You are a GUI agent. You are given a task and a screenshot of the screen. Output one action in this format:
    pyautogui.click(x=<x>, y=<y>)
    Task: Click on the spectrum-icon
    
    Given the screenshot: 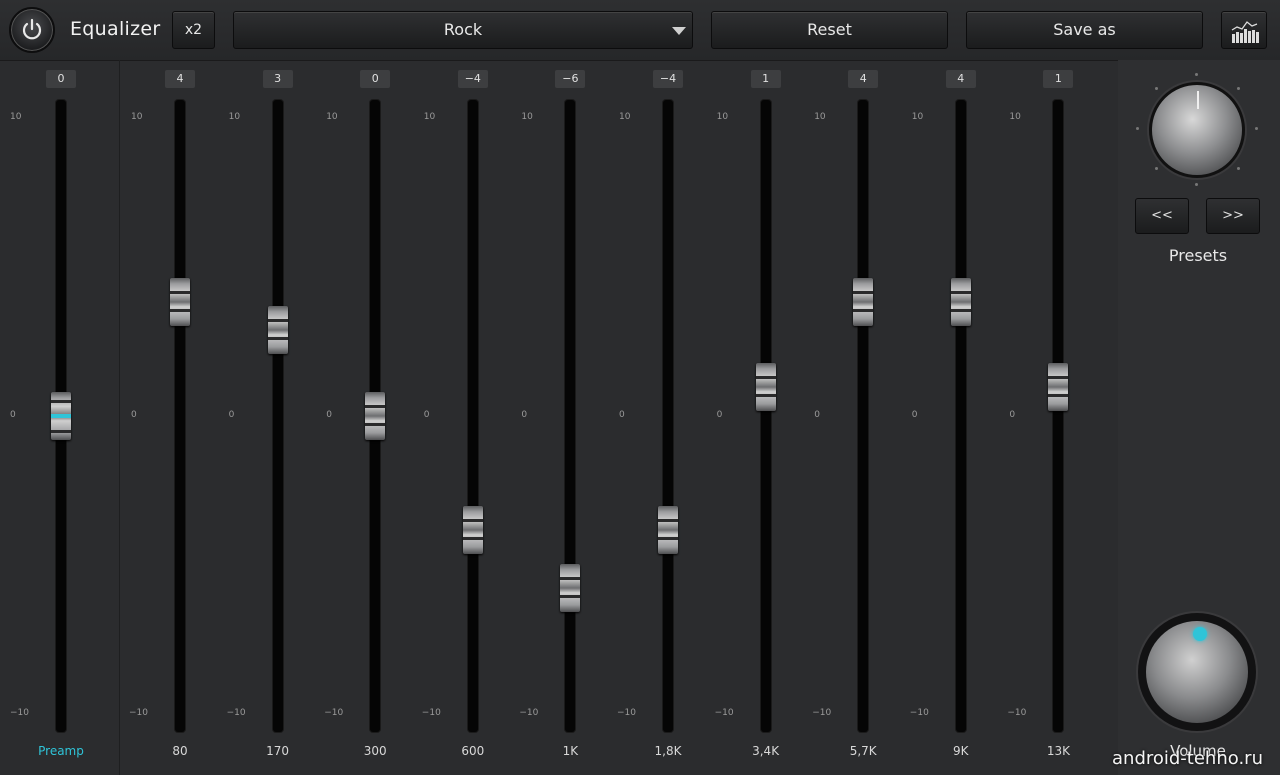 What is the action you would take?
    pyautogui.click(x=1245, y=32)
    